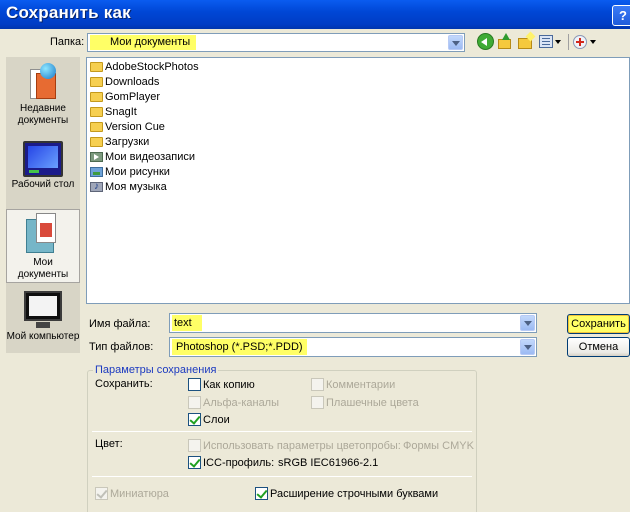 This screenshot has height=512, width=630. I want to click on list-item: GomPlayer, so click(124, 97).